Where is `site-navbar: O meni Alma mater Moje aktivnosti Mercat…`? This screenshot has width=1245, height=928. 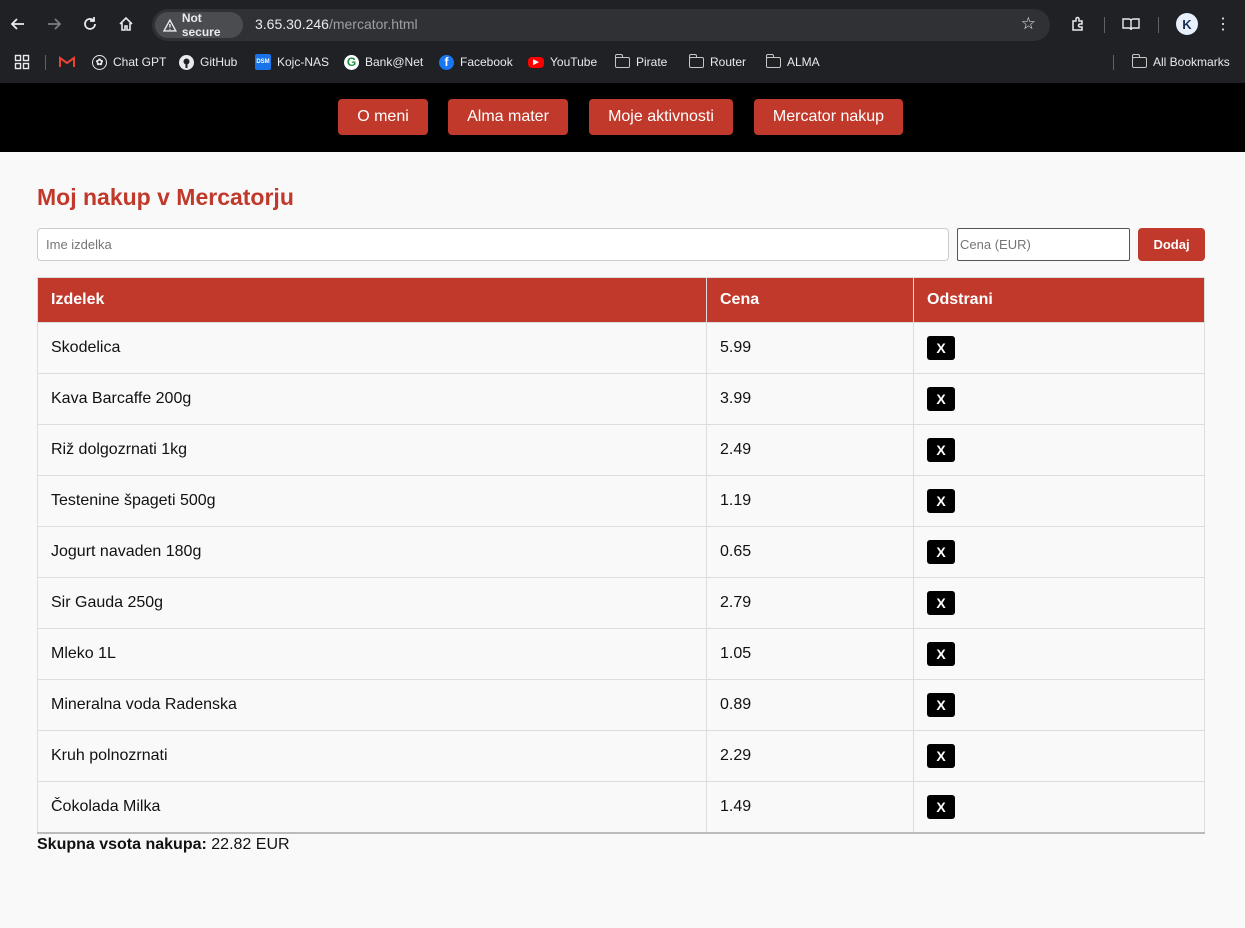
site-navbar: O meni Alma mater Moje aktivnosti Mercat… is located at coordinates (622, 117).